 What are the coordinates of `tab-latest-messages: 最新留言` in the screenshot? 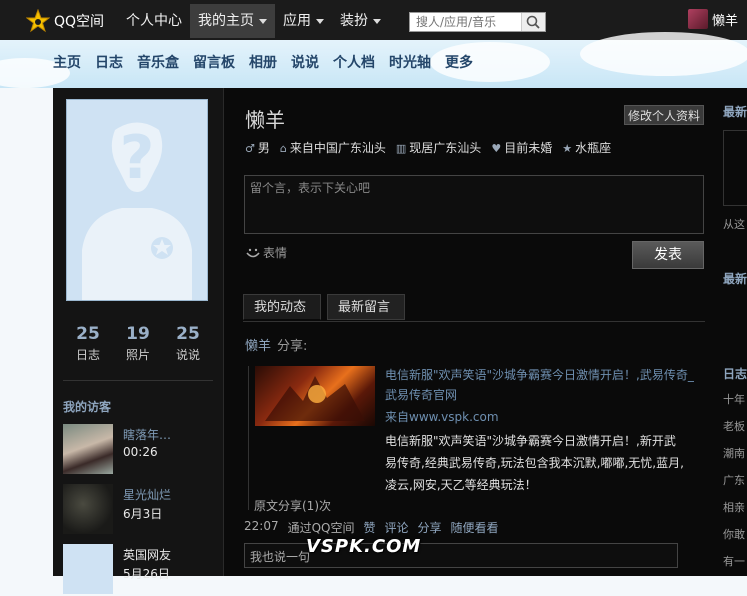 It's located at (366, 307).